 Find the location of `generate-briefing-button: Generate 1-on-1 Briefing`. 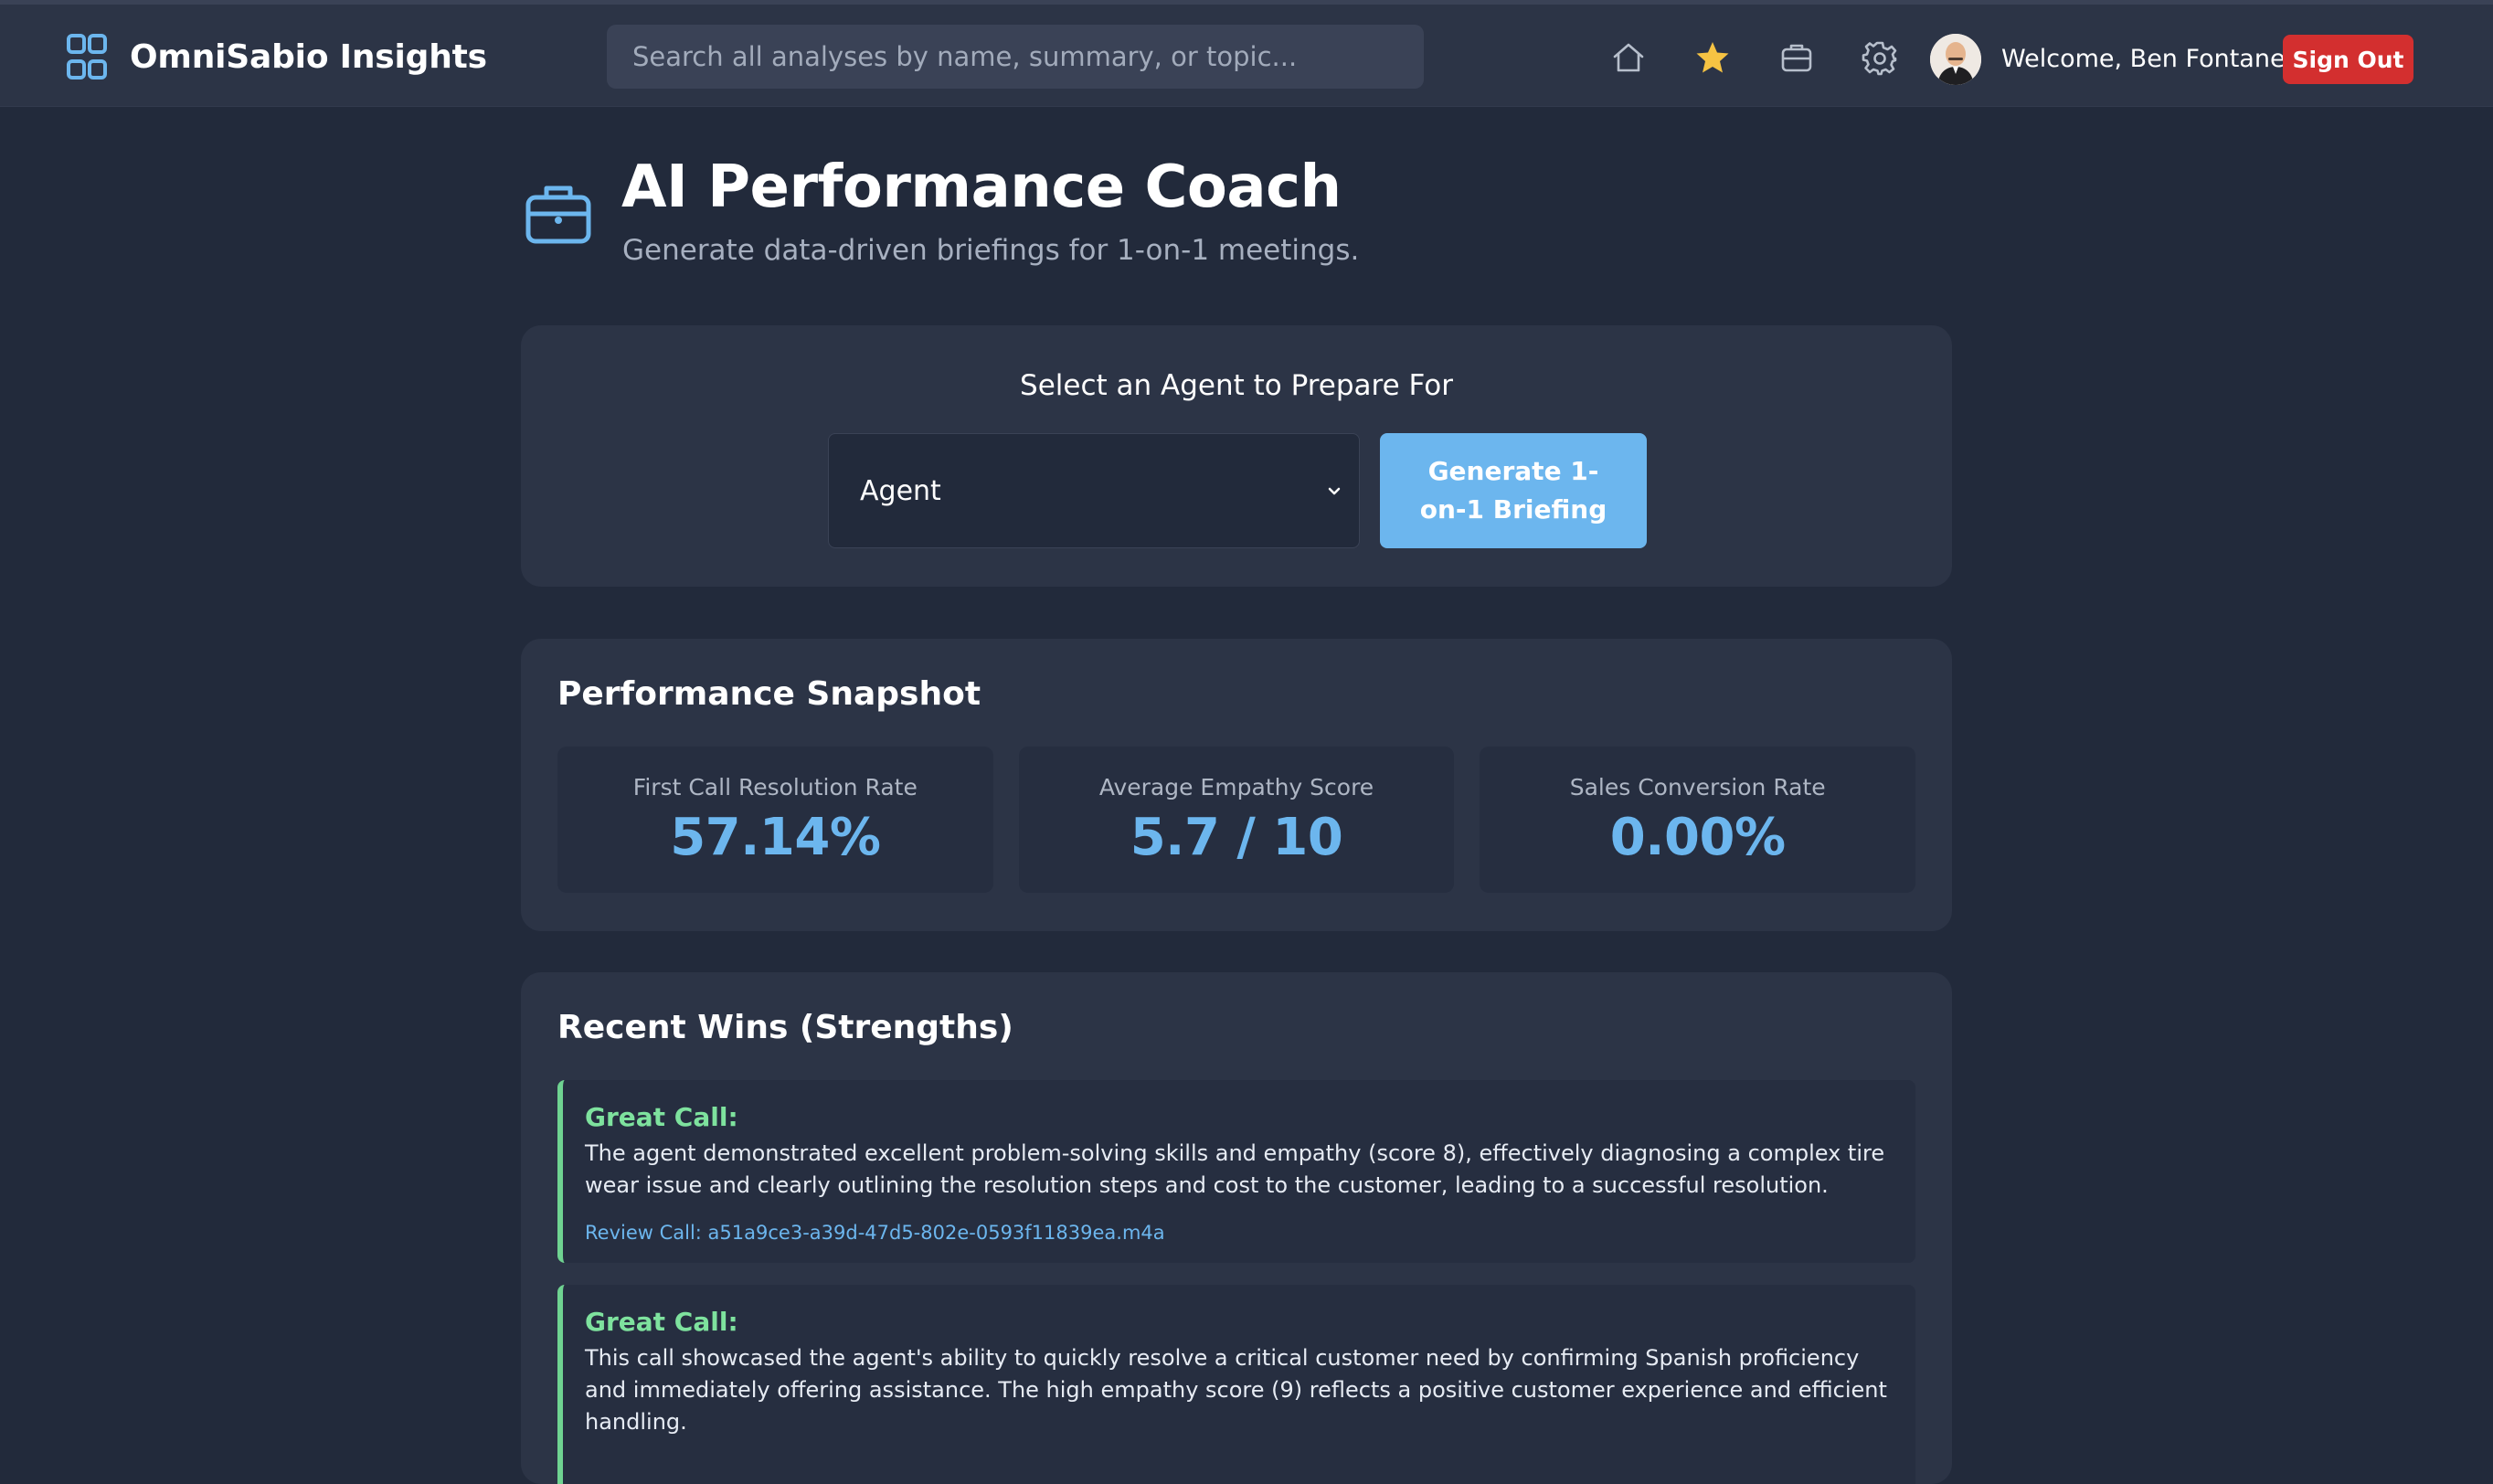

generate-briefing-button: Generate 1-on-1 Briefing is located at coordinates (1513, 491).